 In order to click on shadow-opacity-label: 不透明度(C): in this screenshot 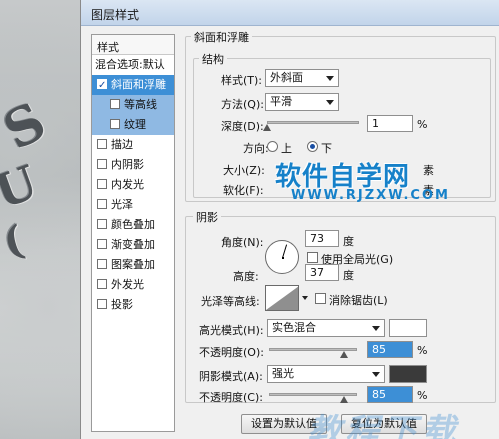, I will do `click(231, 397)`.